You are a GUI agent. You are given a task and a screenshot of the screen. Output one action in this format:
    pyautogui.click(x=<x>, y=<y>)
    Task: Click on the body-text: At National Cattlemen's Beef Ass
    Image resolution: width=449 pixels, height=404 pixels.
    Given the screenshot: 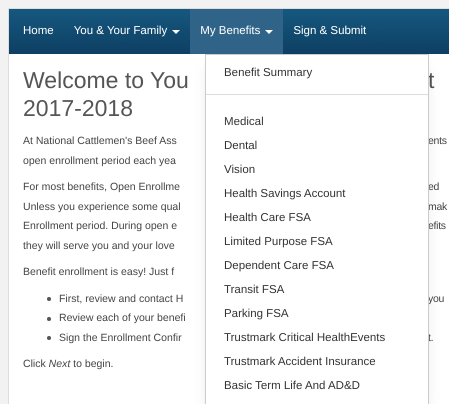 What is the action you would take?
    pyautogui.click(x=100, y=141)
    